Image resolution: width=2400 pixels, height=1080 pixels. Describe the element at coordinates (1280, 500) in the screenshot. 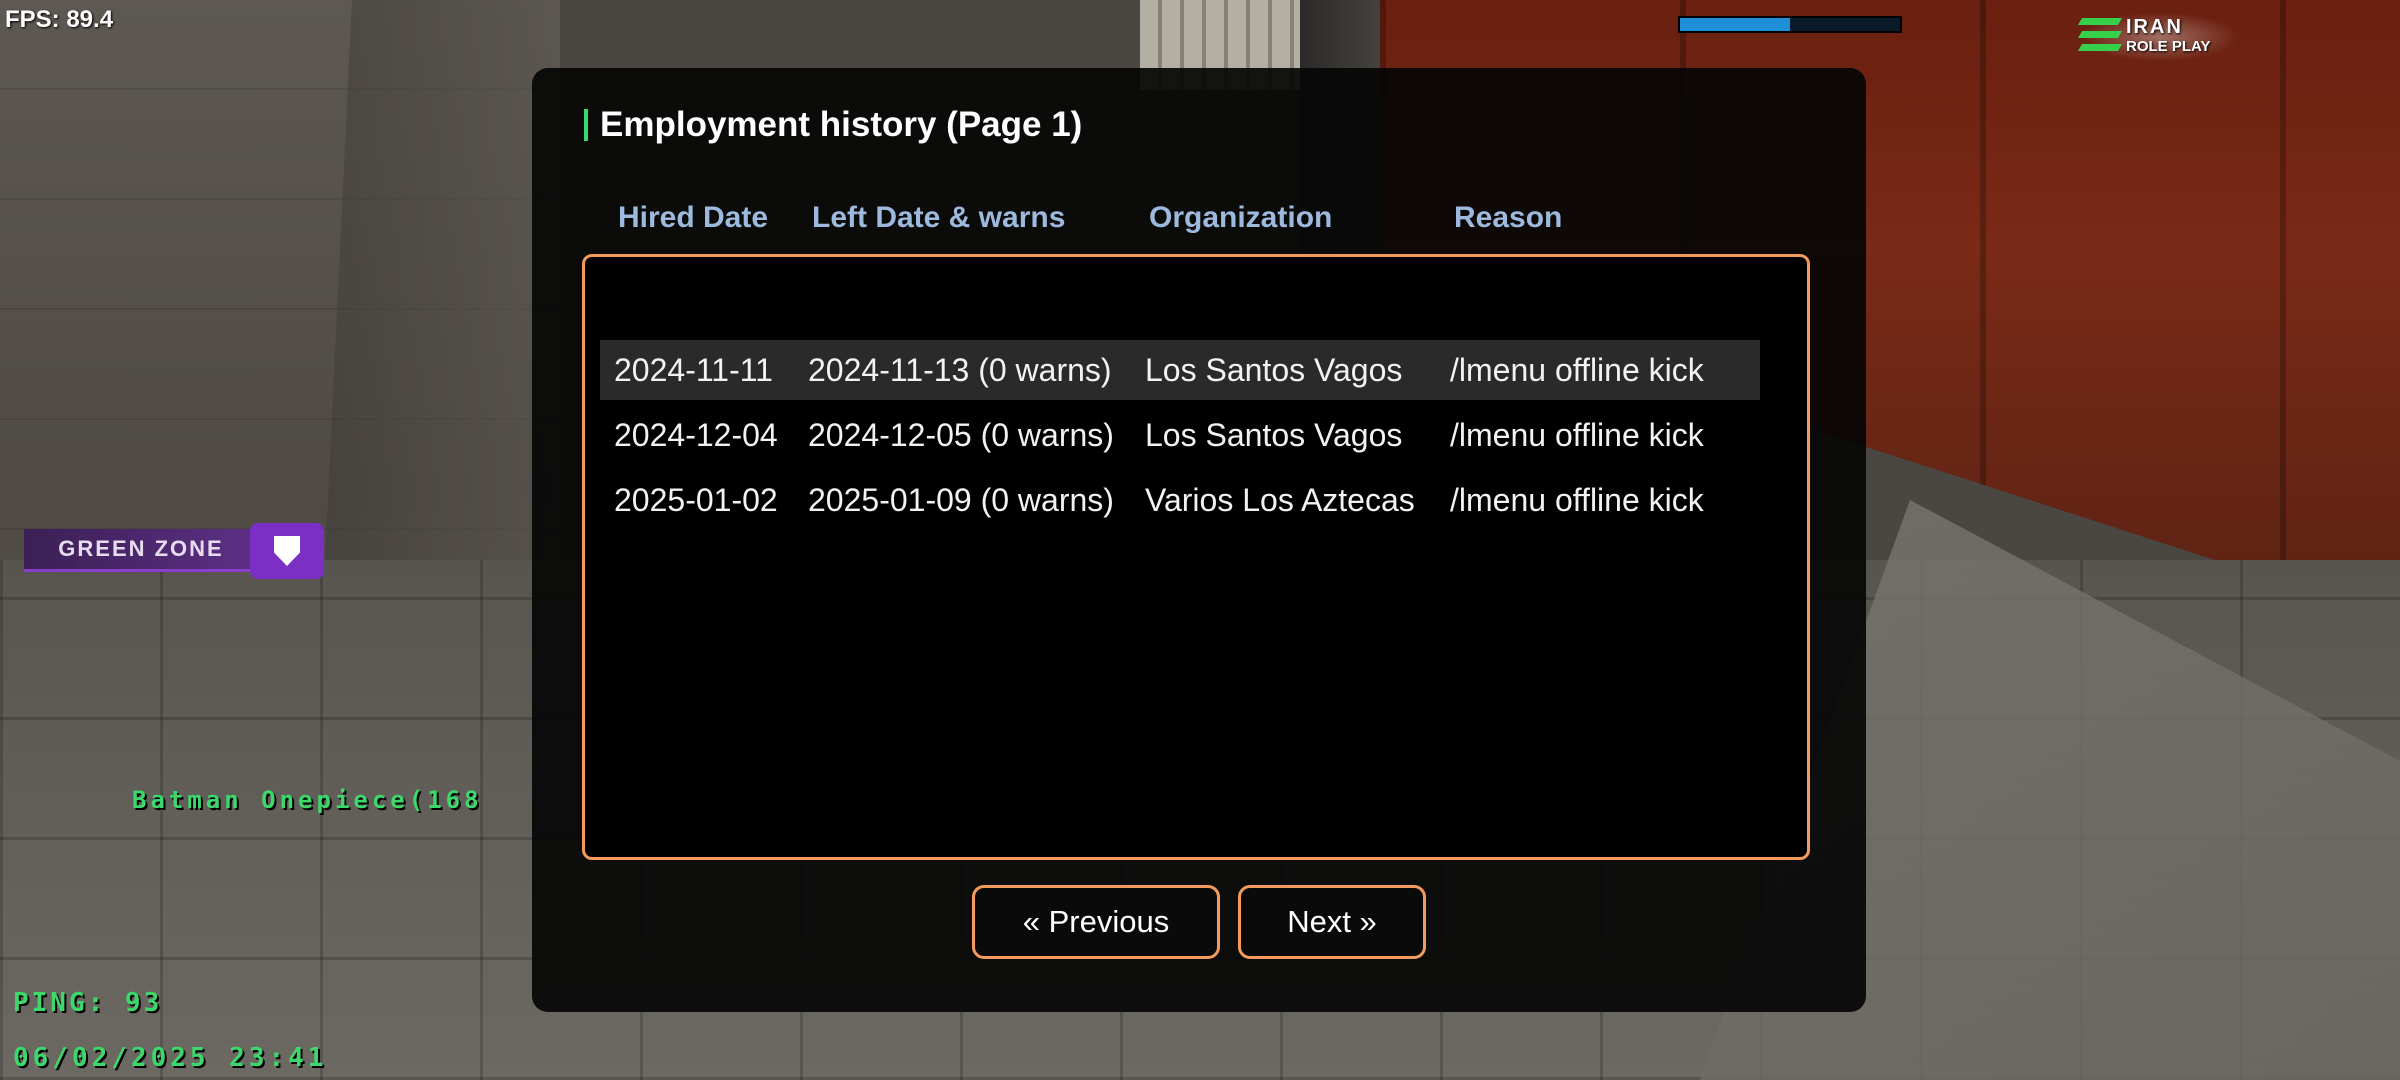

I see `organization-cell: Varios Los Aztecas` at that location.